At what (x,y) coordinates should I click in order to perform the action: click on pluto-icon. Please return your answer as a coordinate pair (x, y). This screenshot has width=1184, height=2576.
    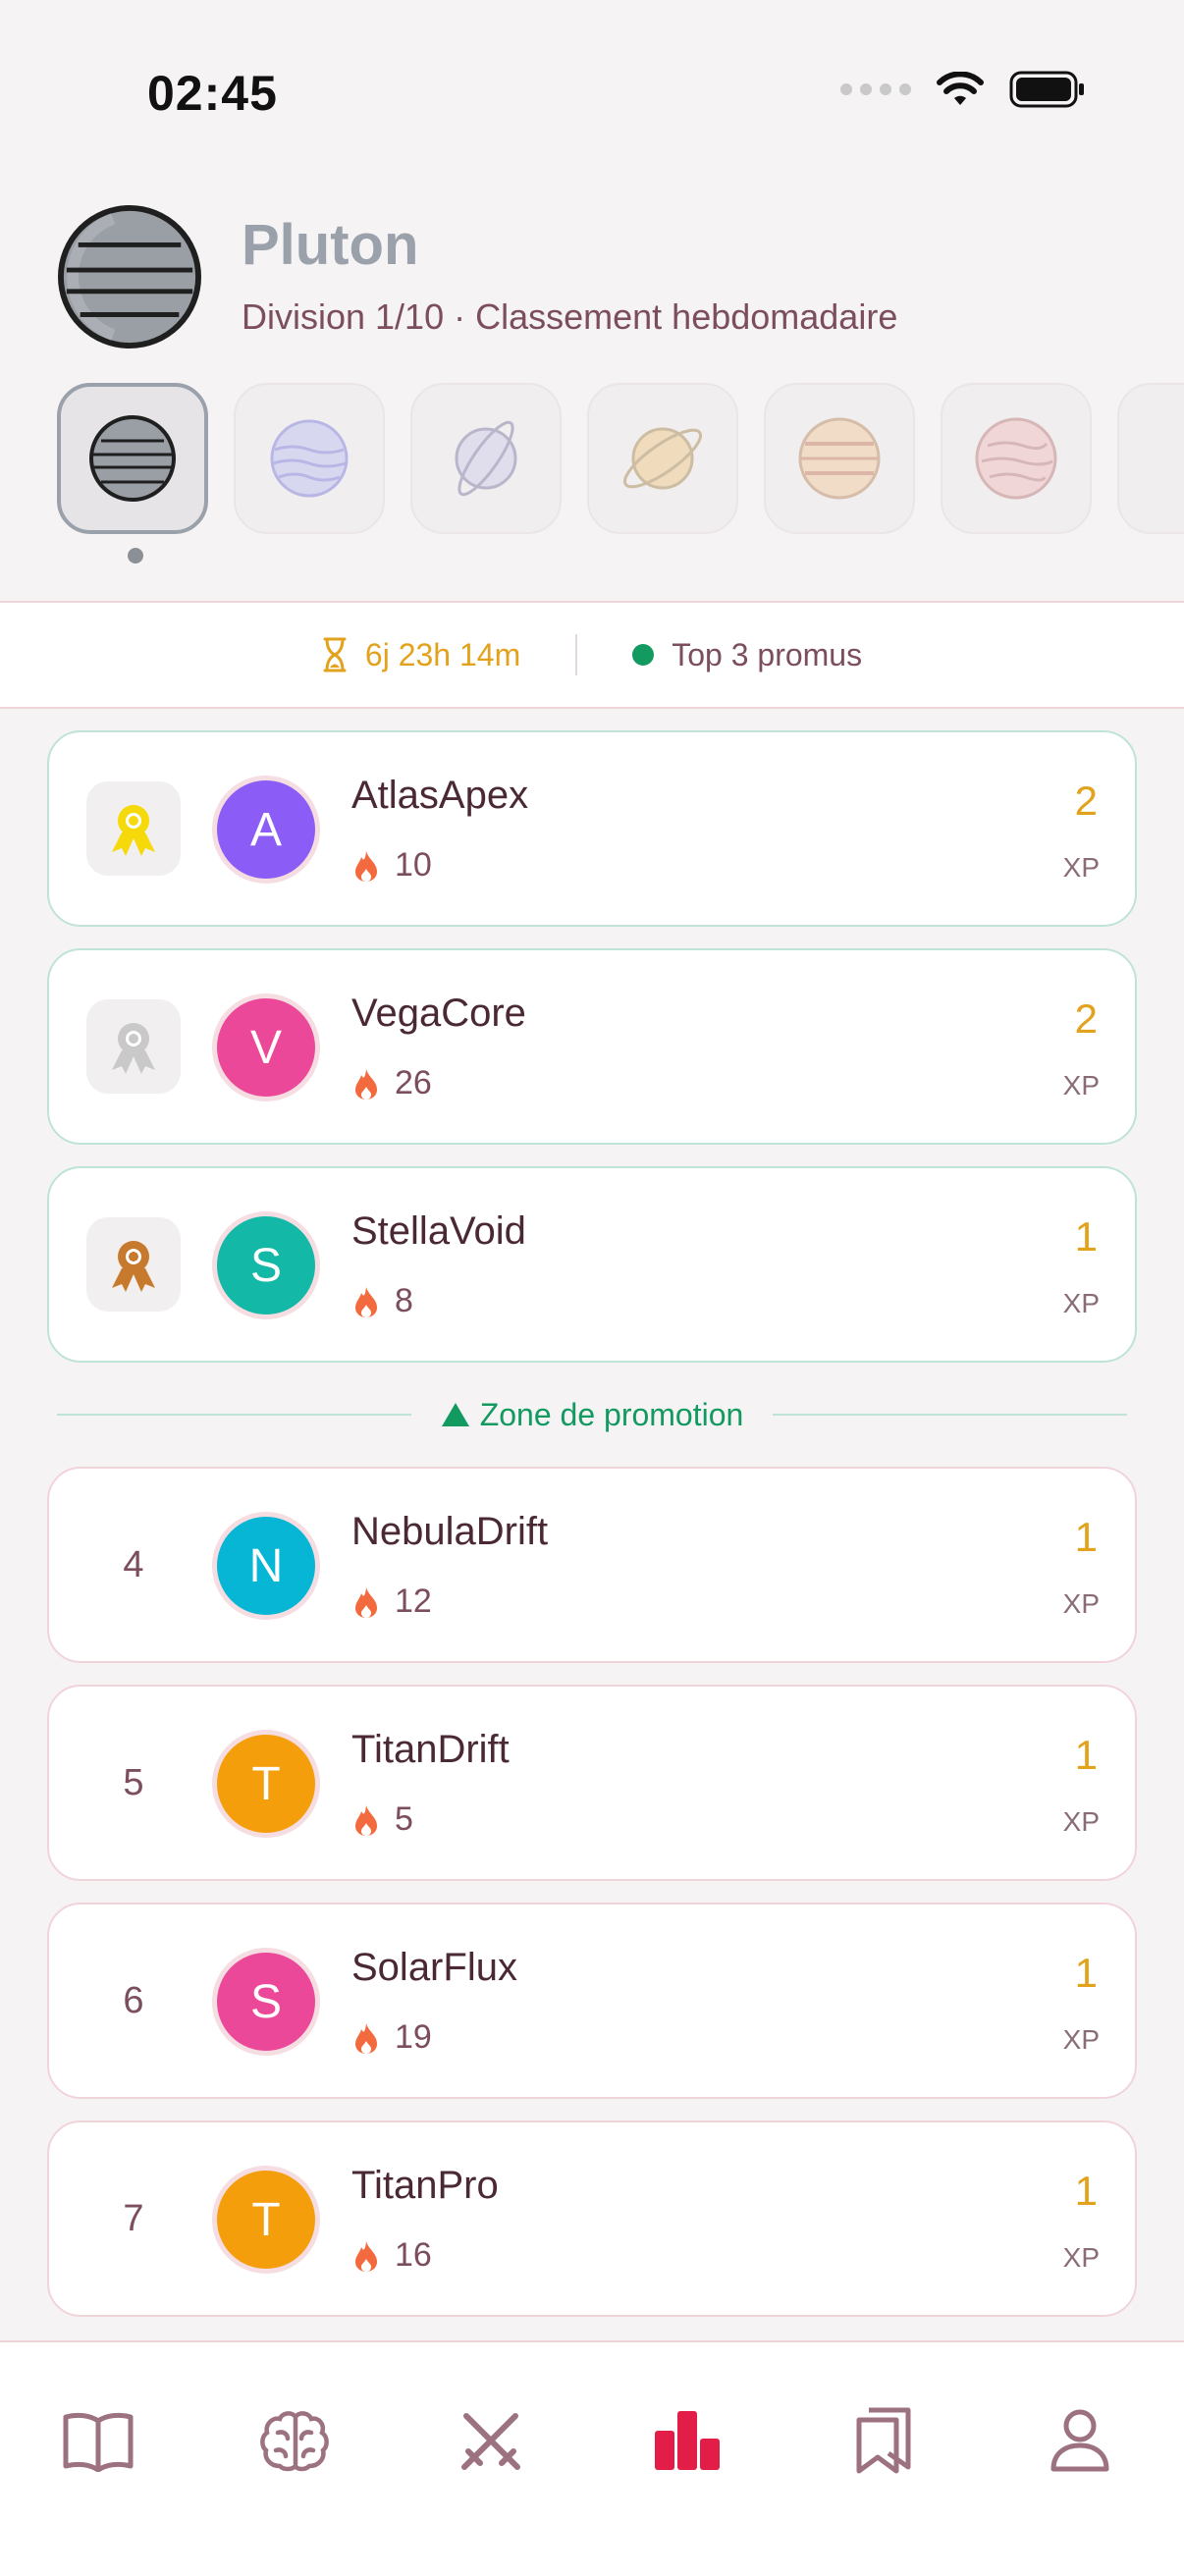
    Looking at the image, I should click on (132, 458).